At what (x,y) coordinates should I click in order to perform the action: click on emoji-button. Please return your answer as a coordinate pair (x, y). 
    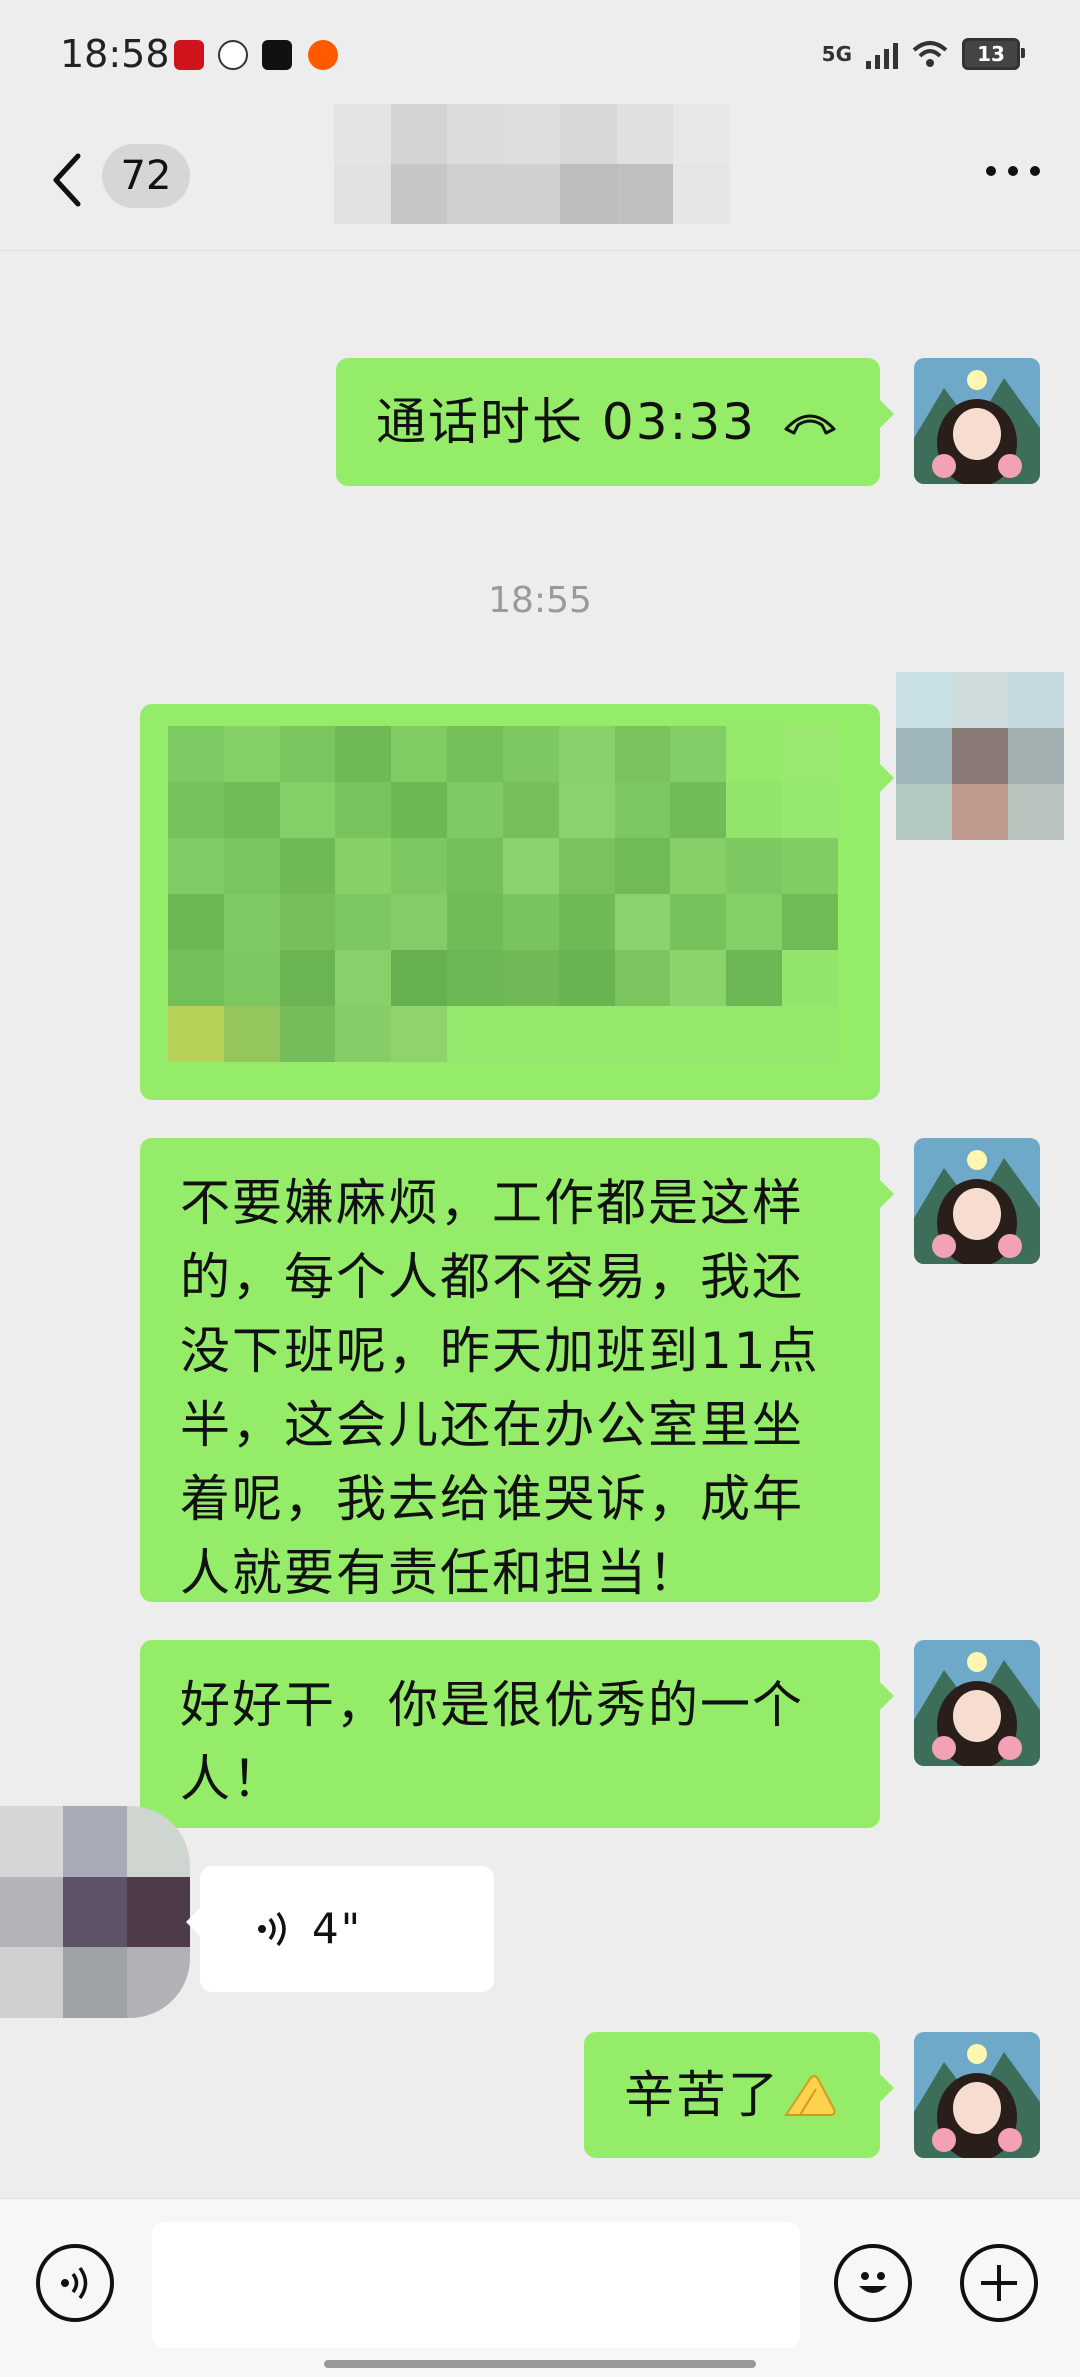
    Looking at the image, I should click on (873, 2283).